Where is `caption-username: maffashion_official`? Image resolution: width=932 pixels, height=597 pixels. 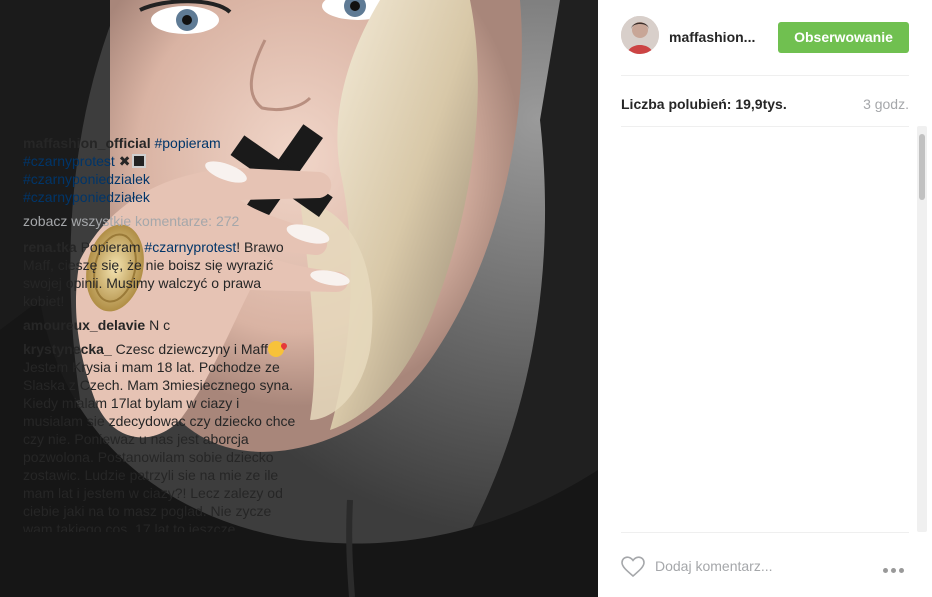
caption-username: maffashion_official is located at coordinates (87, 143).